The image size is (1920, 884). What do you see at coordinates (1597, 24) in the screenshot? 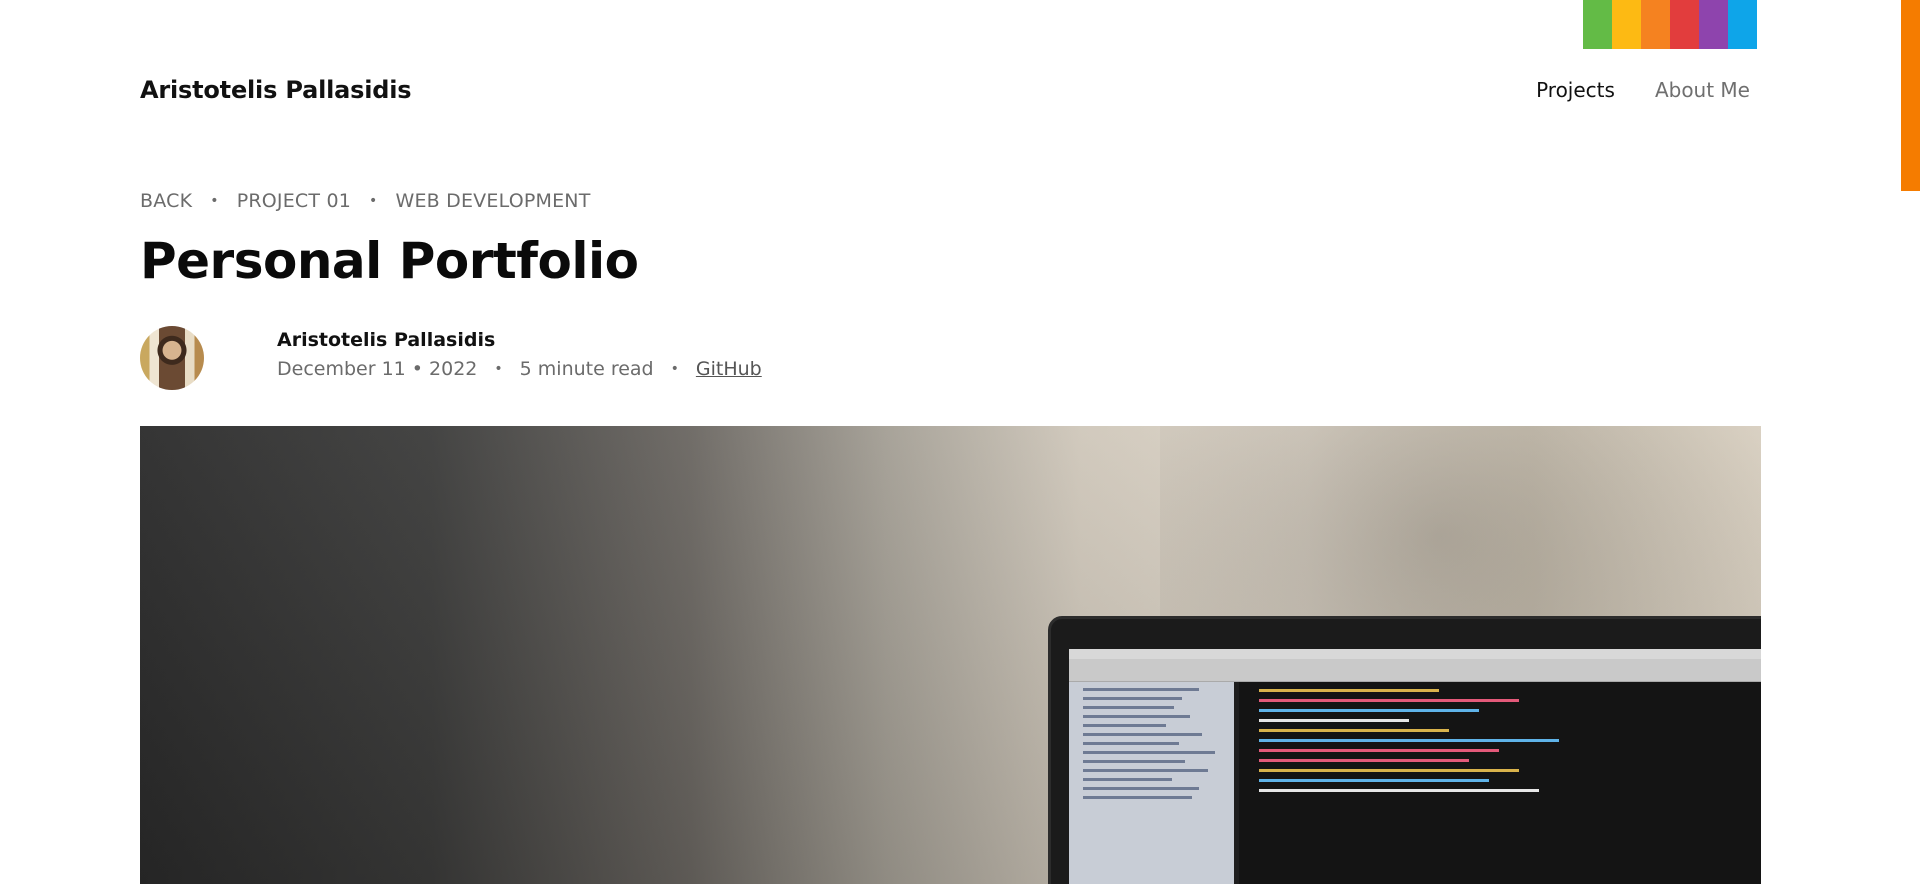
I see `color-swatch-green` at bounding box center [1597, 24].